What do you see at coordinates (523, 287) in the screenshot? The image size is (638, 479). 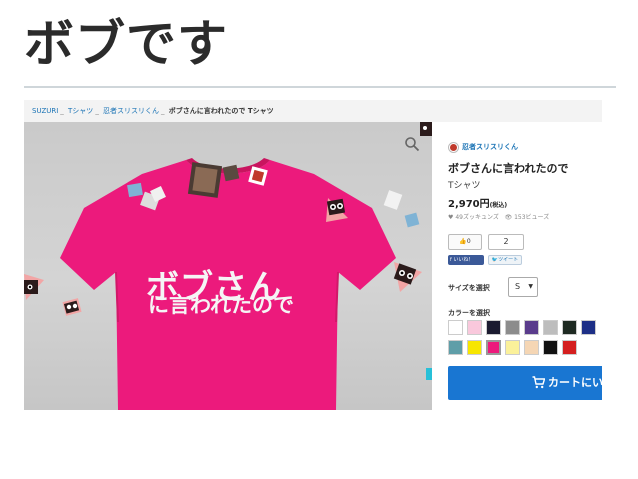 I see `size-select: S ▼` at bounding box center [523, 287].